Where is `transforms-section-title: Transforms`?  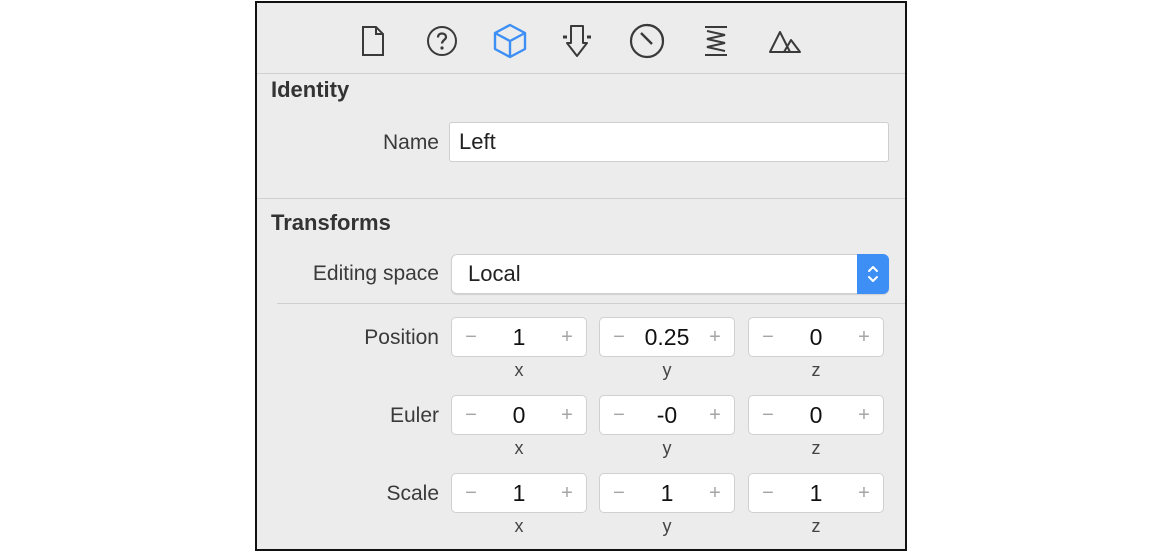 transforms-section-title: Transforms is located at coordinates (331, 222).